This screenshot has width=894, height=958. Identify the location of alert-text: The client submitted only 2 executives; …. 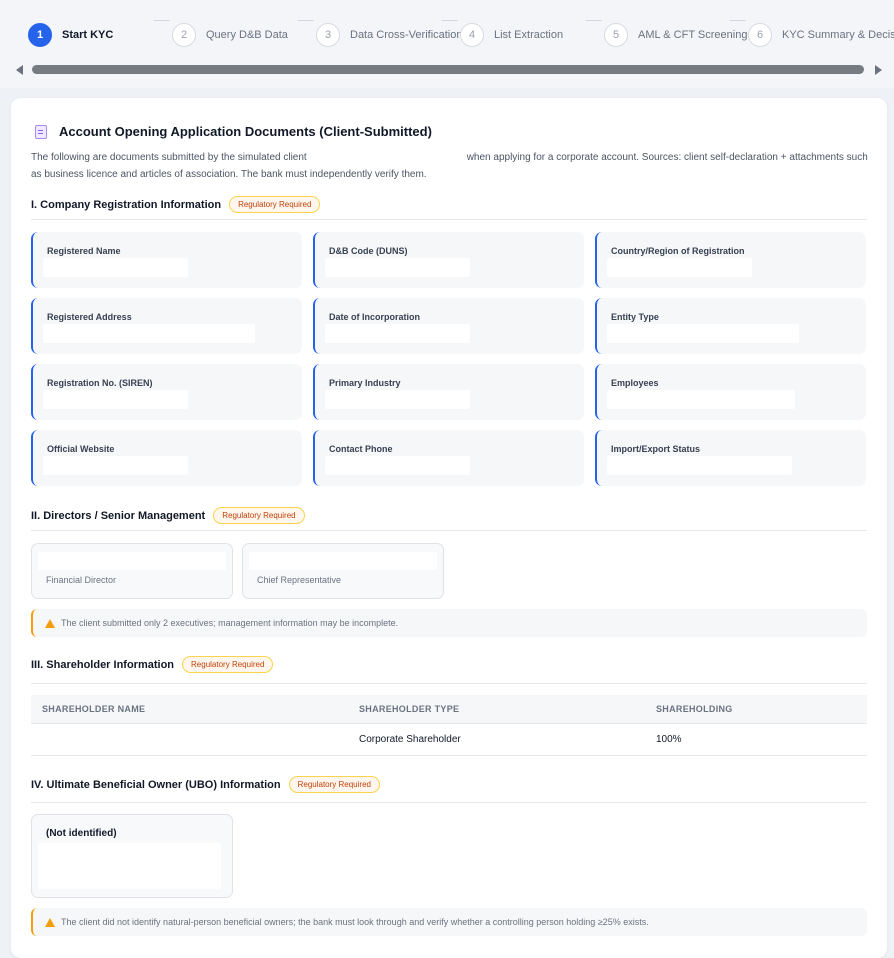
(230, 623).